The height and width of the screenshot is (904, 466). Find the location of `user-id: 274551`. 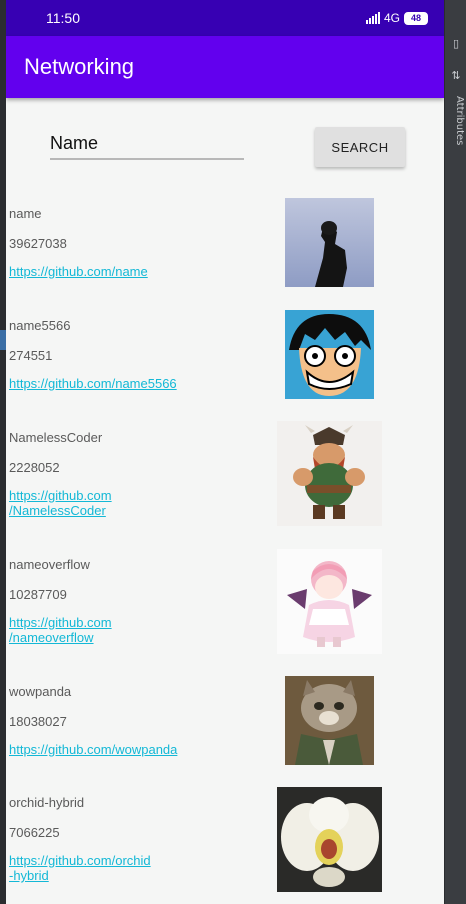

user-id: 274551 is located at coordinates (31, 355).